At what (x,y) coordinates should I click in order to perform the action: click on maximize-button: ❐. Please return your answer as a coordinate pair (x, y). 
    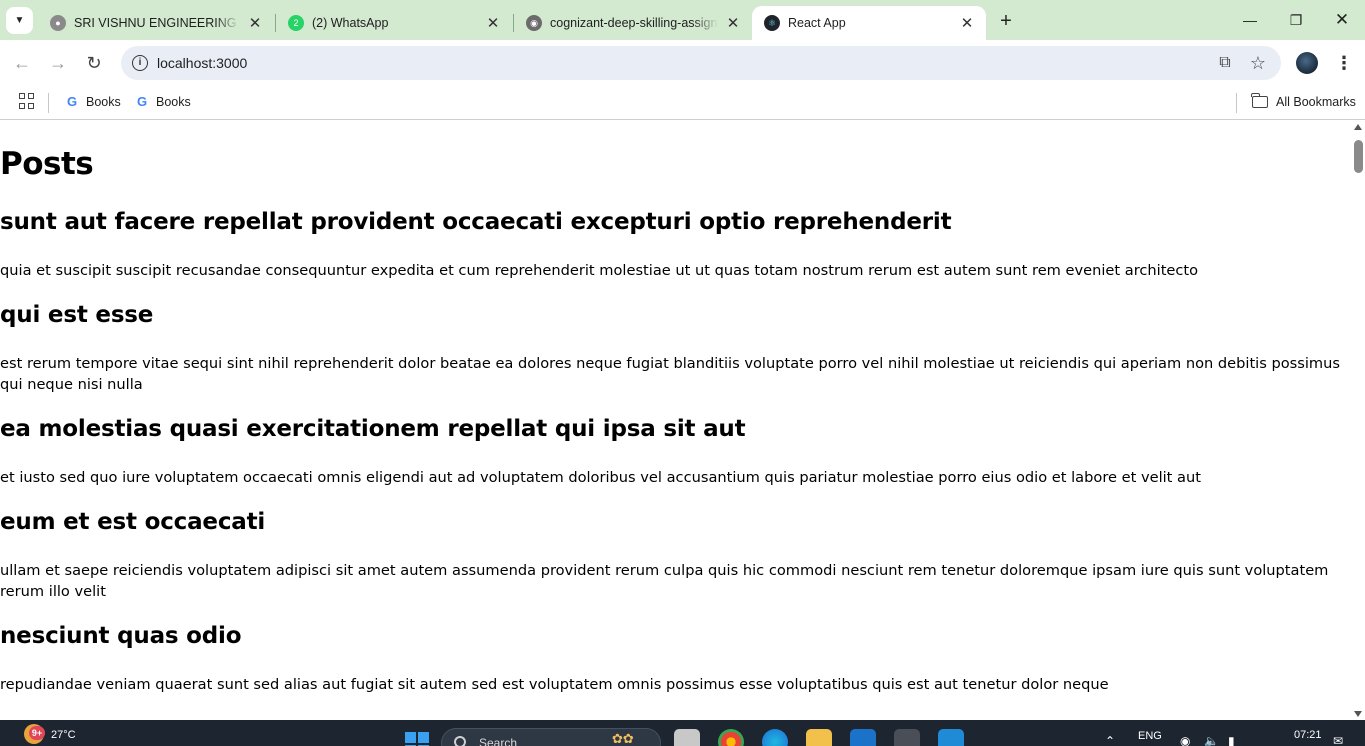
    Looking at the image, I should click on (1296, 20).